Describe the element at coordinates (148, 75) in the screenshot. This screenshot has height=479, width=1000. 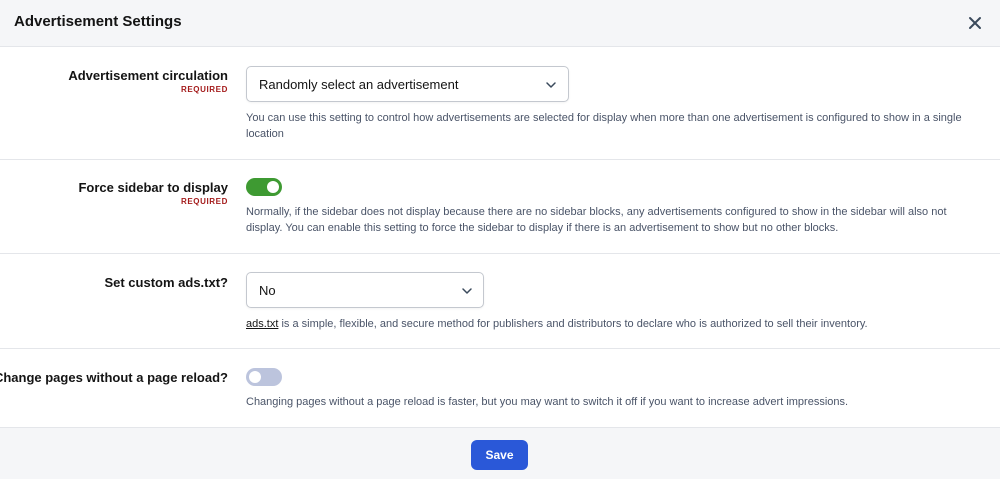
I see `setting-label: Advertisement circulation` at that location.